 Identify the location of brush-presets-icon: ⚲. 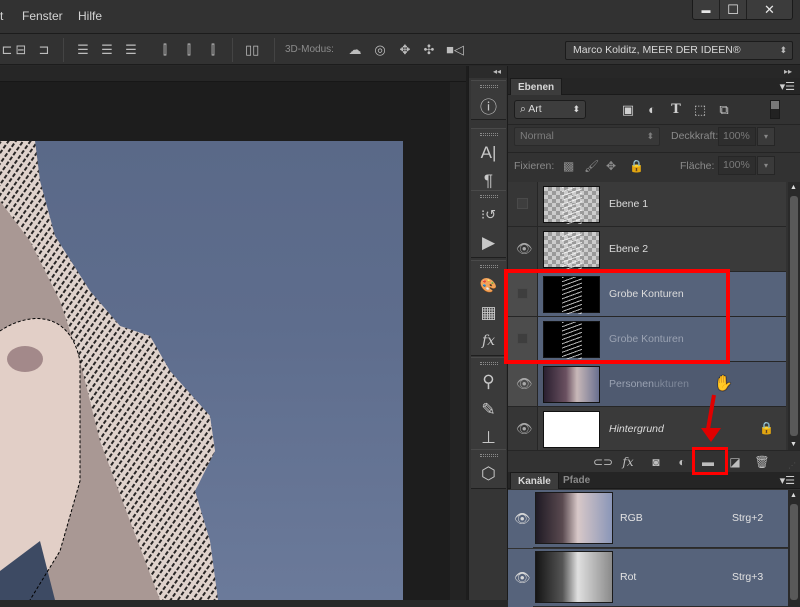
(488, 382).